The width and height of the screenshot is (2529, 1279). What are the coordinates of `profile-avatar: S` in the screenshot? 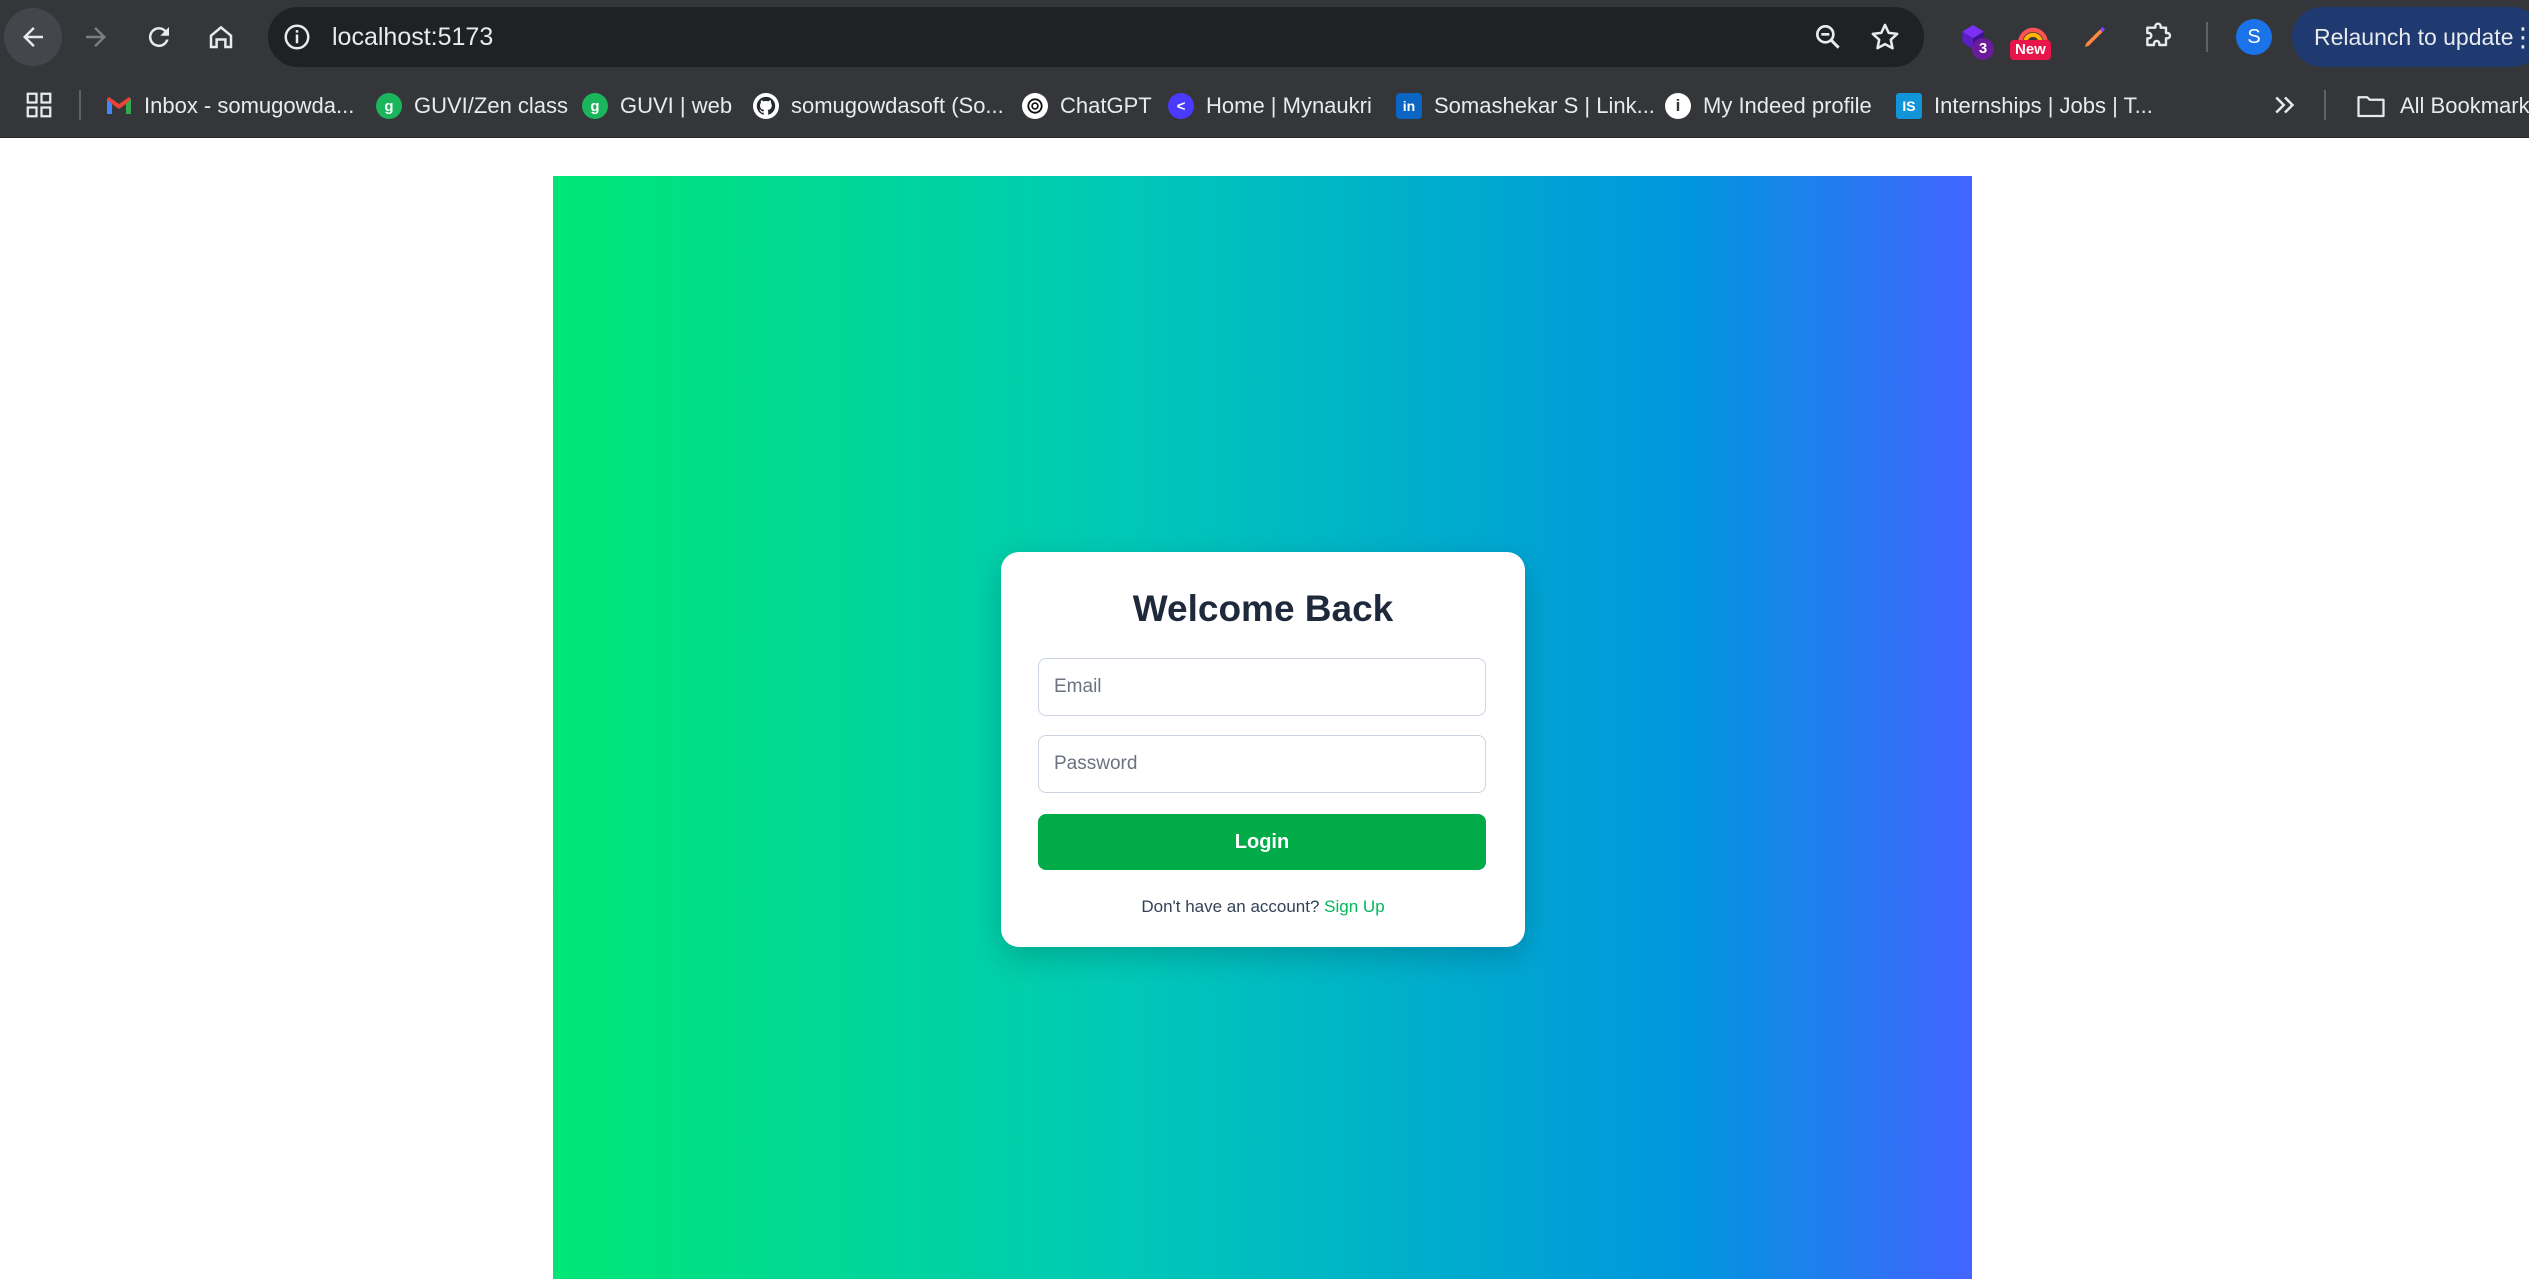 It's located at (2254, 37).